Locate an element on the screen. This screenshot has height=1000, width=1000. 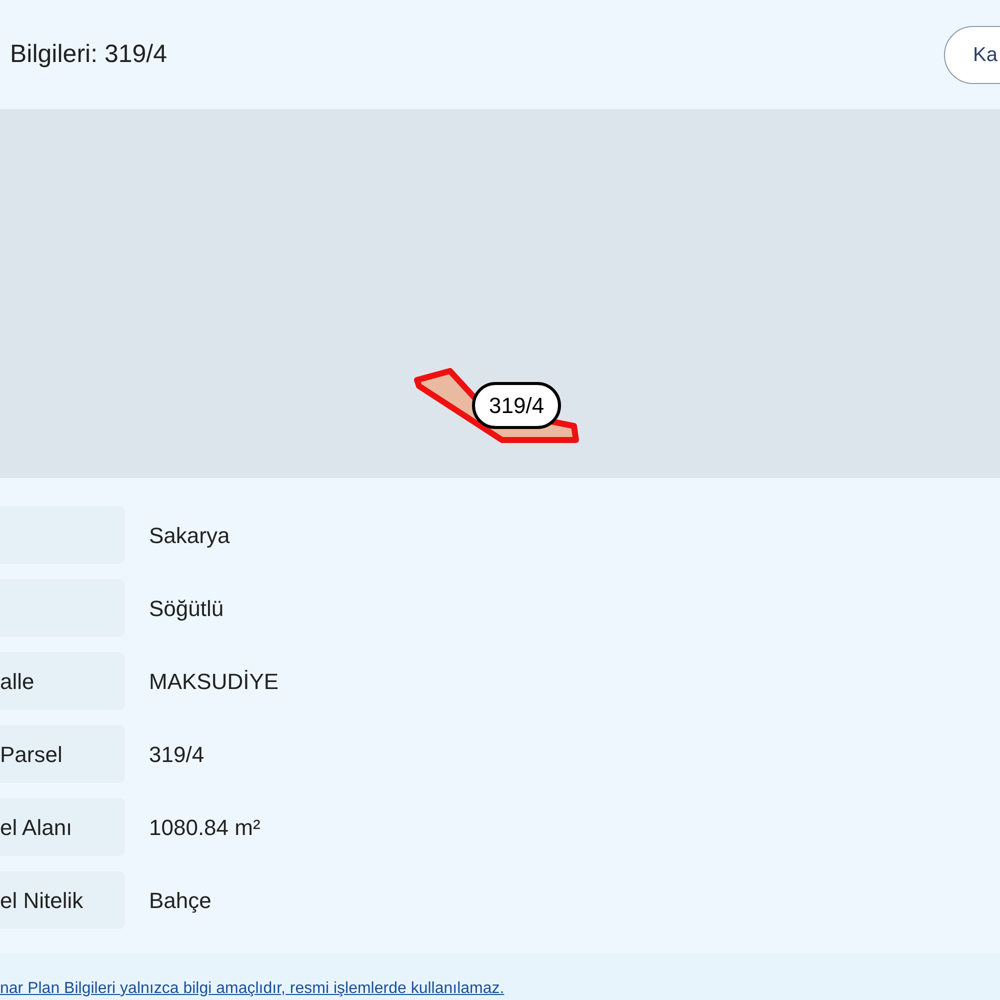
field-label: Parsel is located at coordinates (62, 754).